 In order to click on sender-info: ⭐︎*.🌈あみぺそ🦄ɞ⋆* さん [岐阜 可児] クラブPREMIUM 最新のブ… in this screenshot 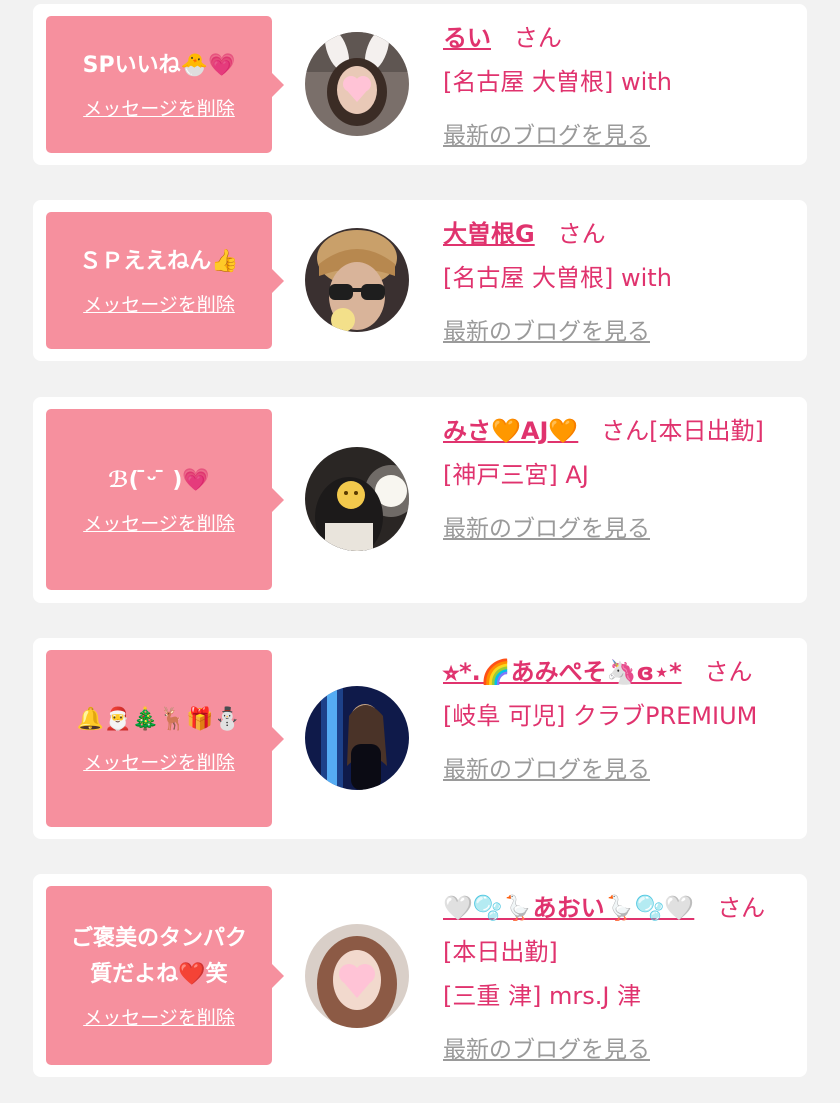, I will do `click(618, 721)`.